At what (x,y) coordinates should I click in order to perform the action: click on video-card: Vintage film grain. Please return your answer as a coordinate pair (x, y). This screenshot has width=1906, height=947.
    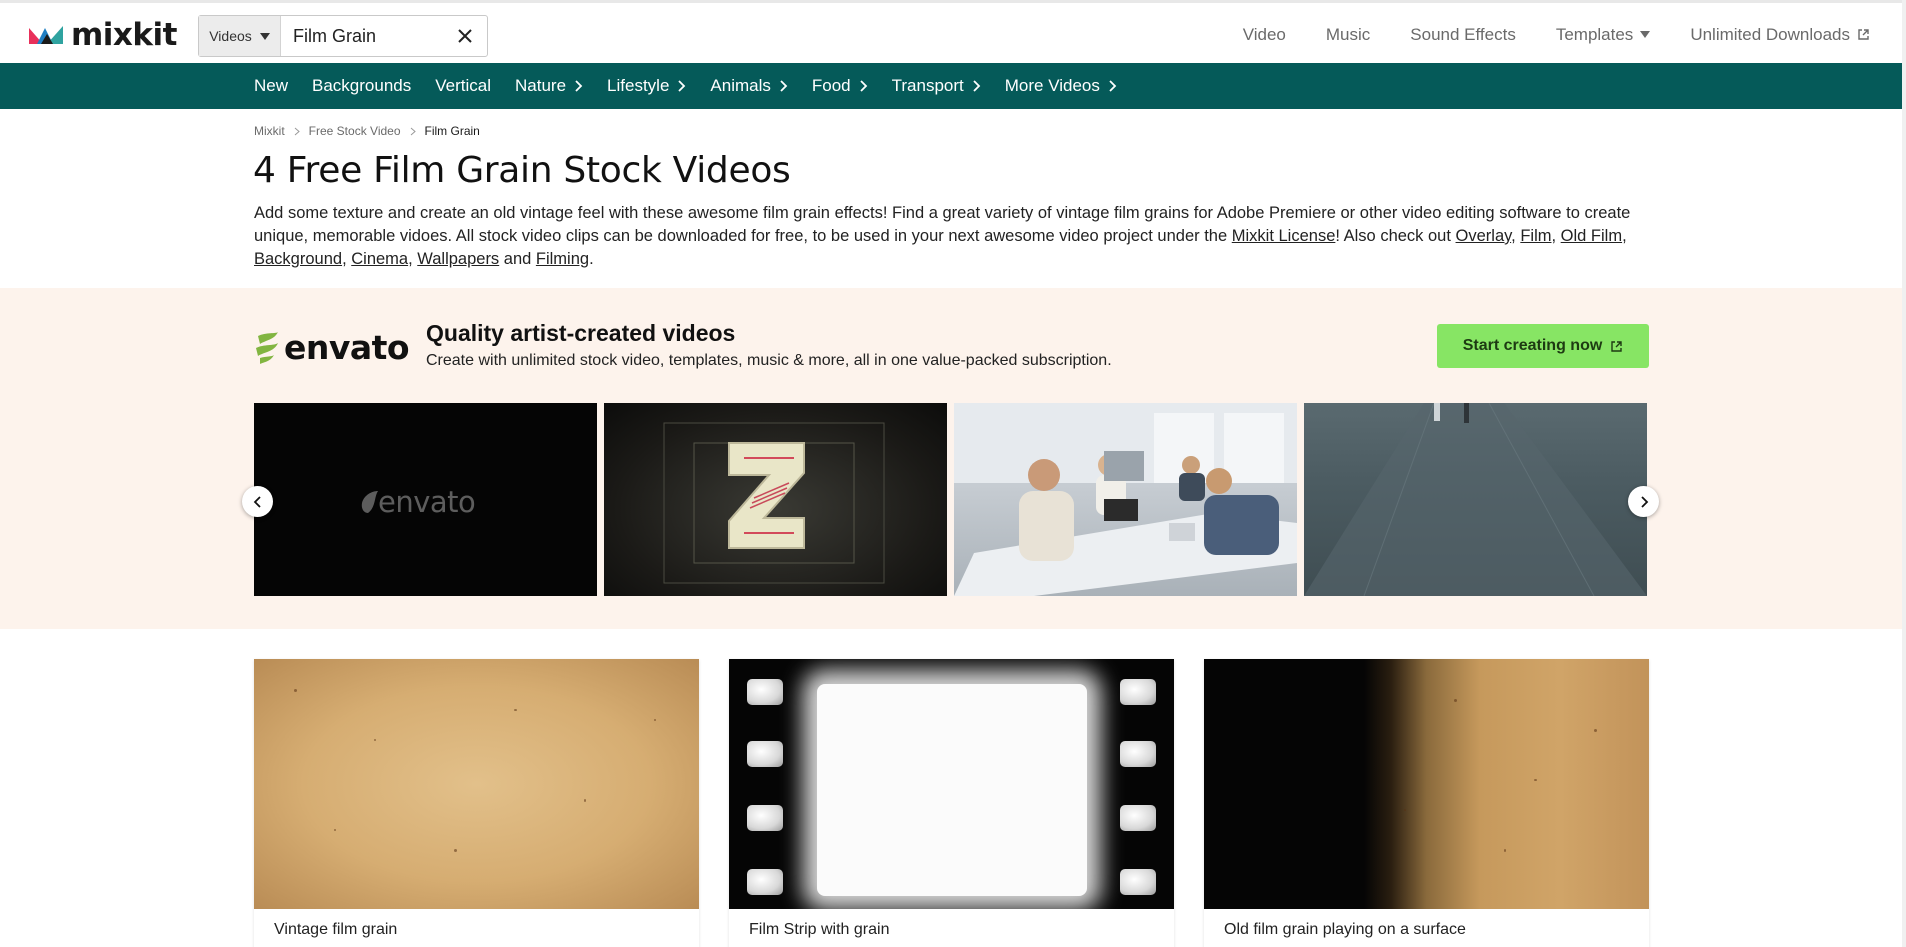
    Looking at the image, I should click on (476, 803).